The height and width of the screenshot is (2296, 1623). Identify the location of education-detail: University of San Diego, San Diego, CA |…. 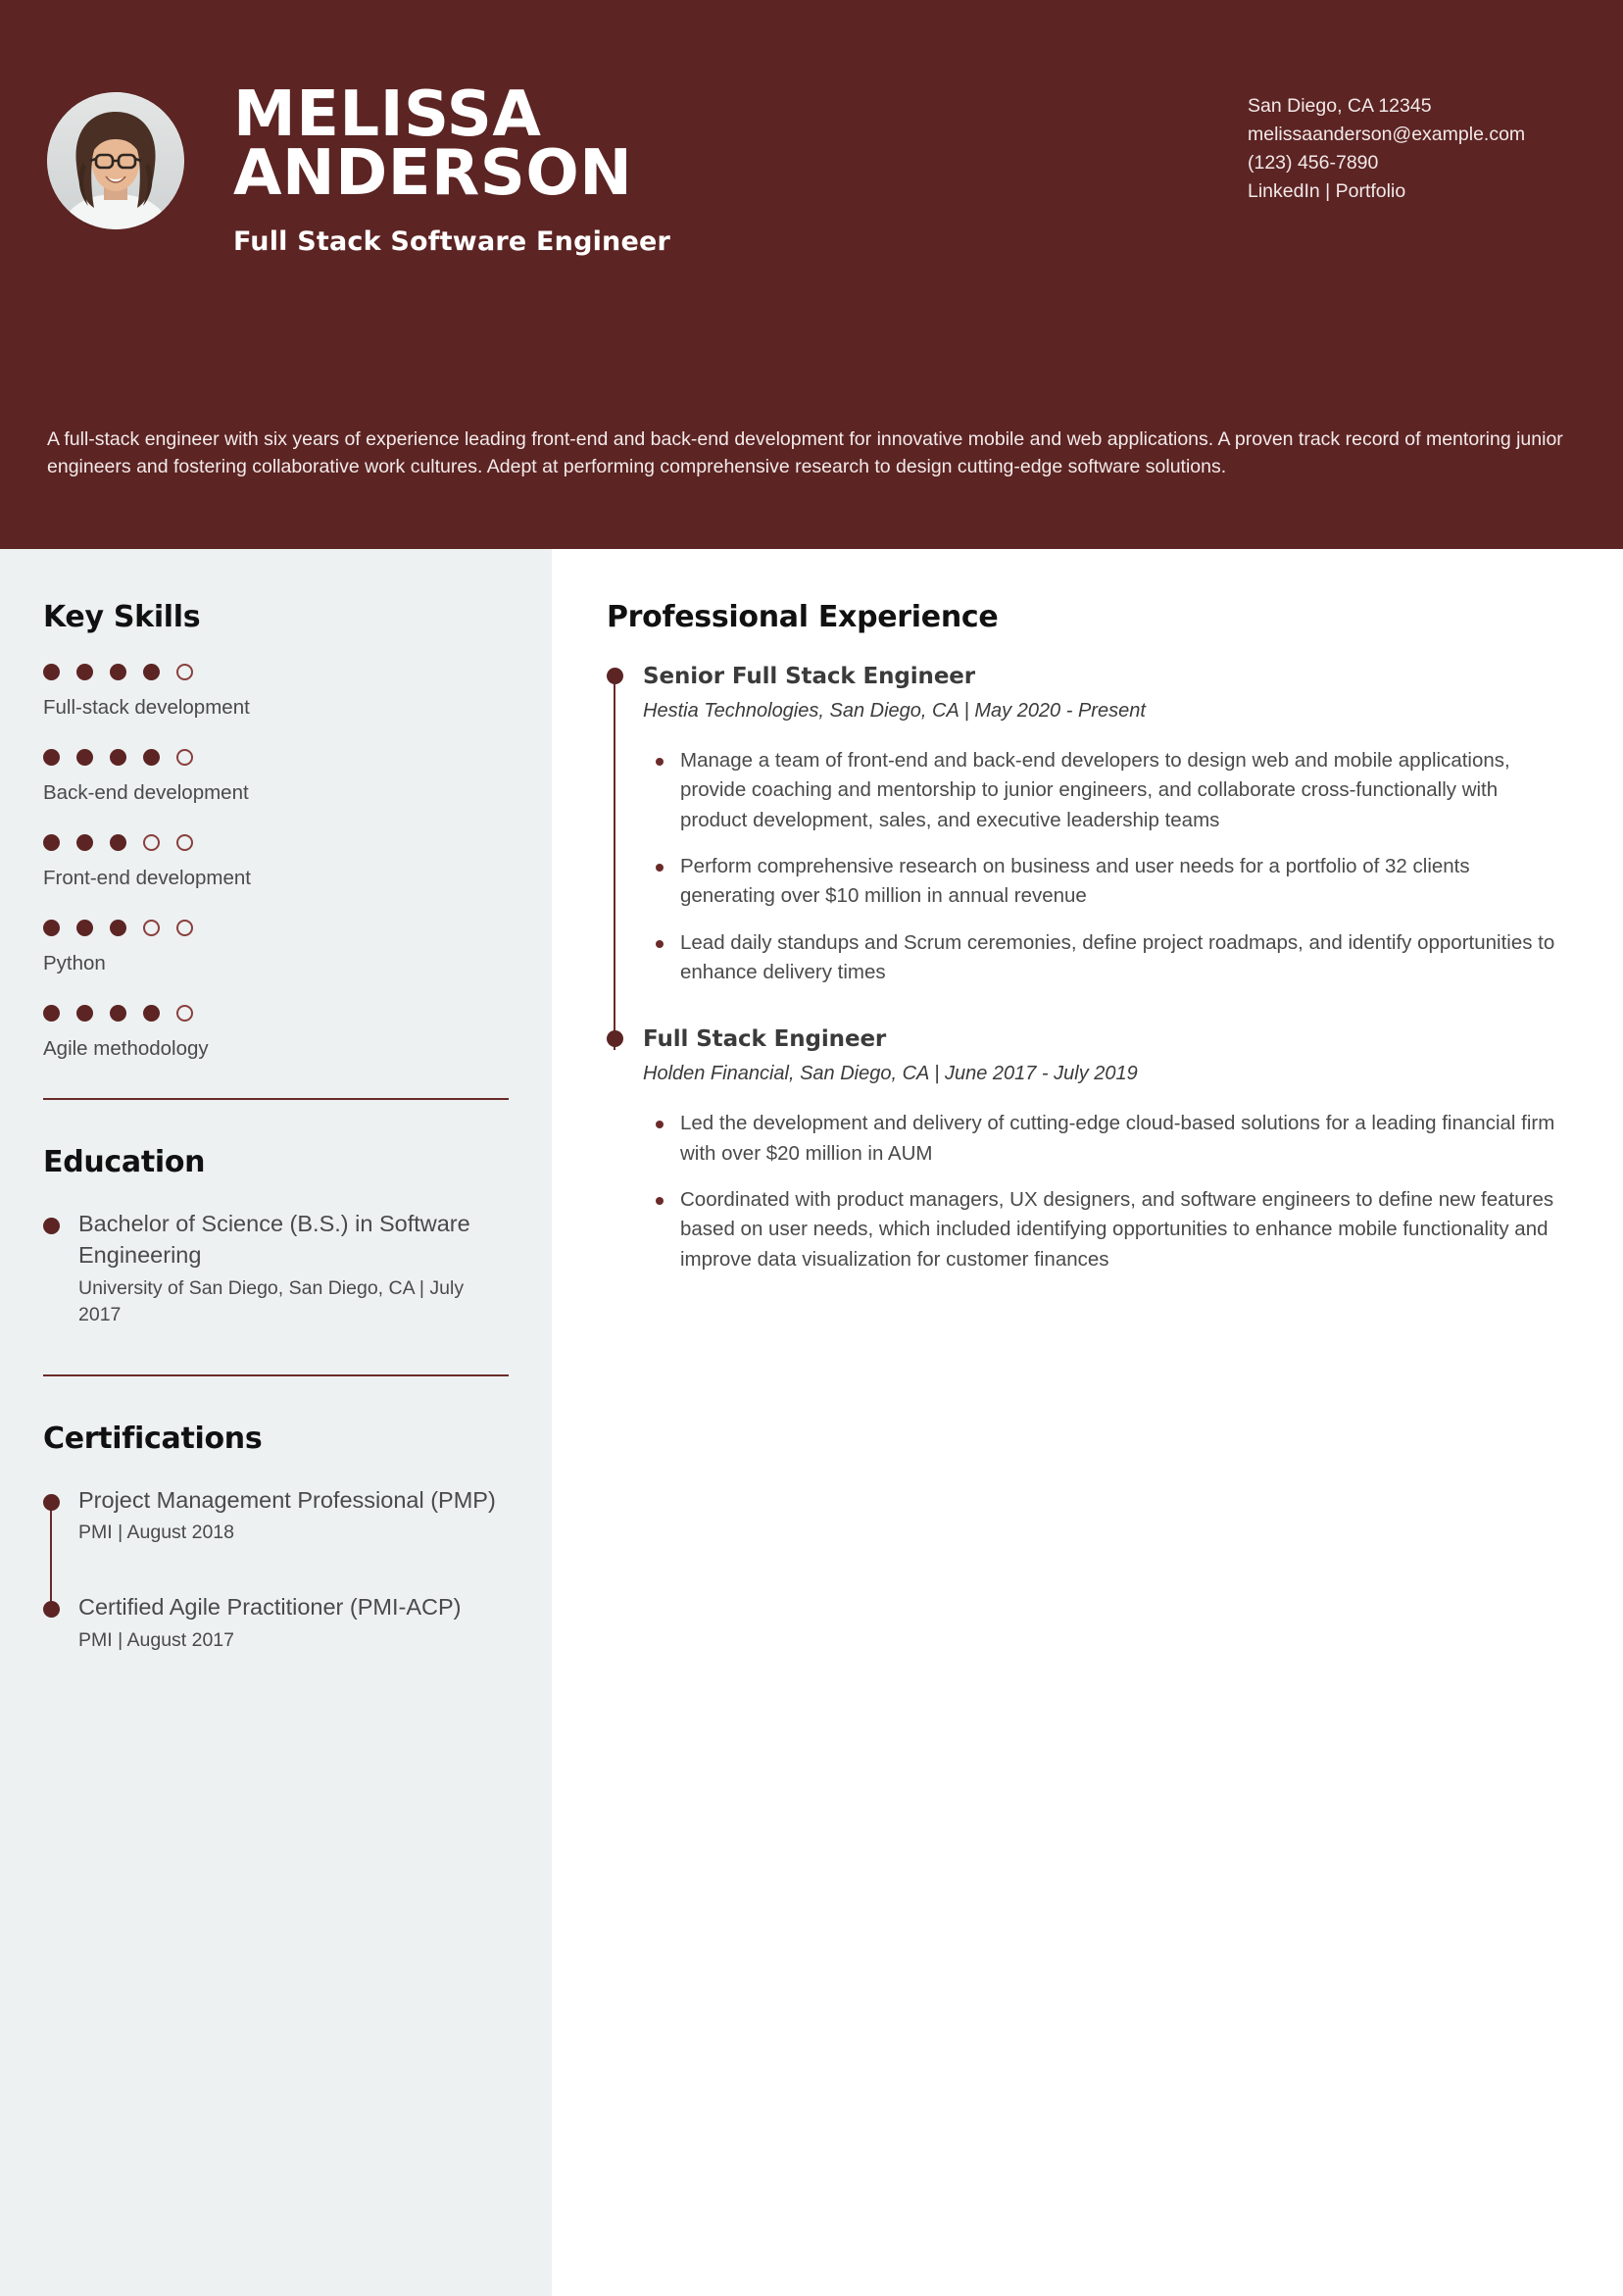
(271, 1301).